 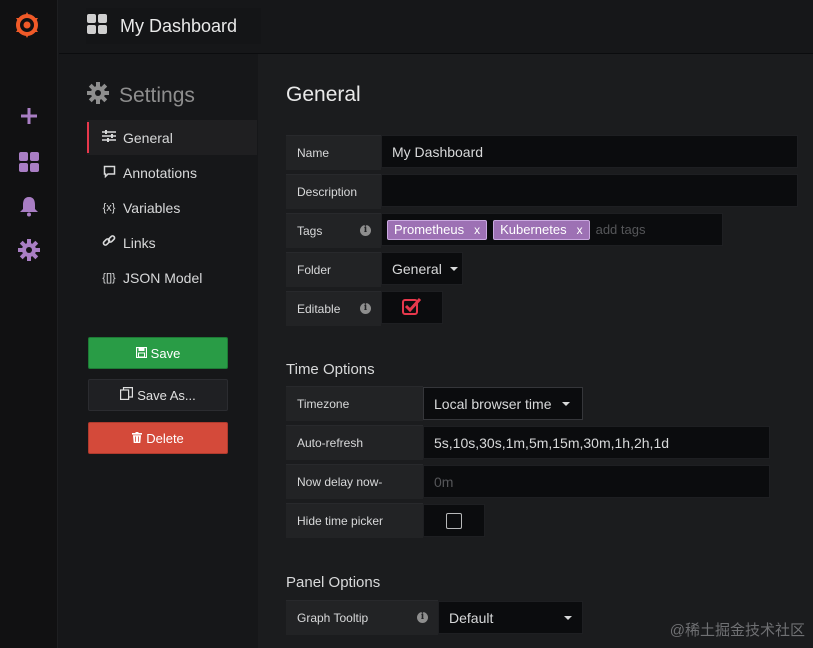 I want to click on folder-select: General, so click(x=422, y=268).